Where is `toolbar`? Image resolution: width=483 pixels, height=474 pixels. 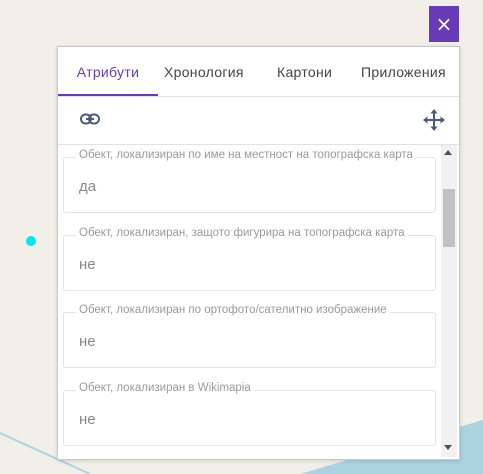 toolbar is located at coordinates (258, 121).